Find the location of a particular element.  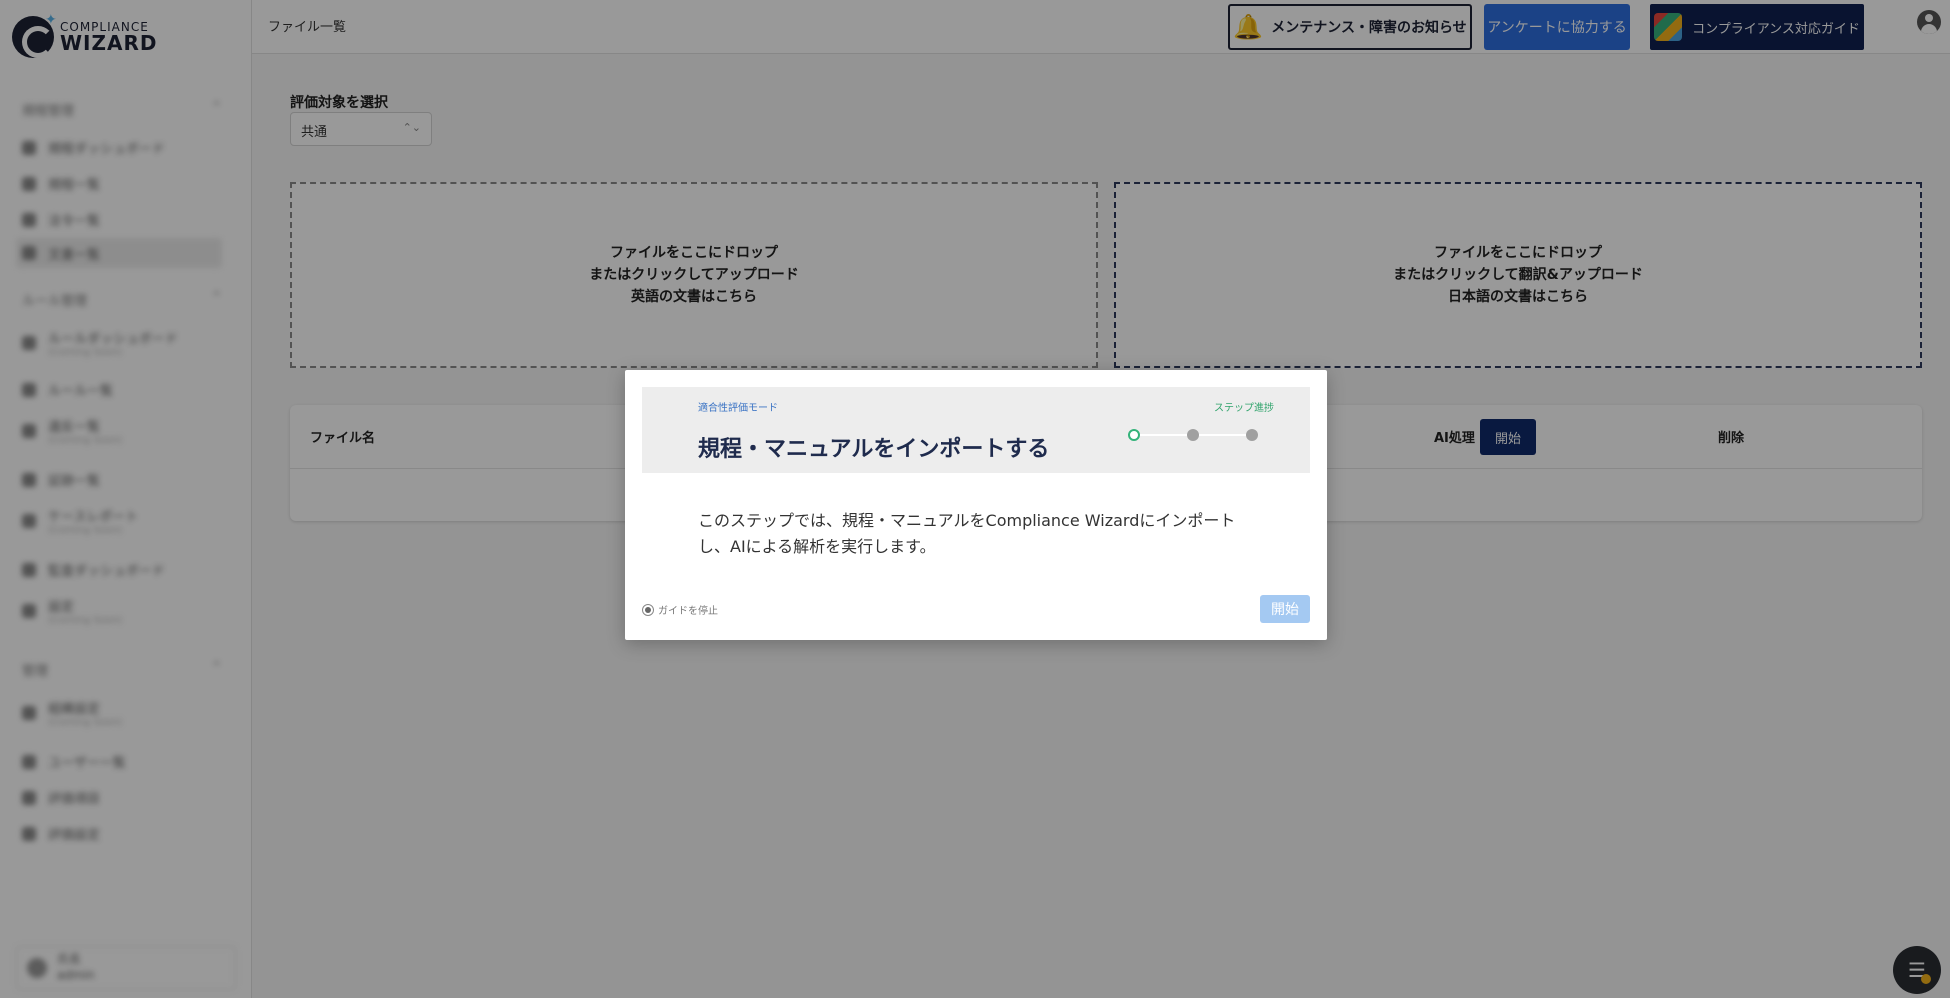

step-dot-current is located at coordinates (1134, 435).